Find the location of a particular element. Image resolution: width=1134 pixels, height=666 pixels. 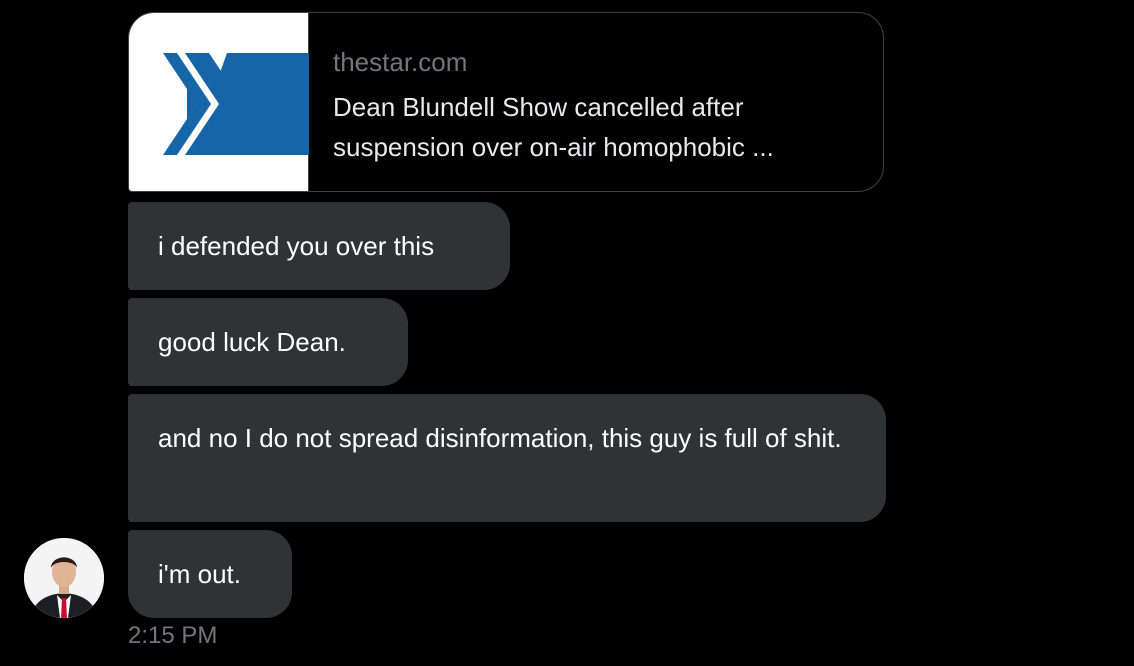

message-timestamp: 2:15 PM is located at coordinates (173, 635).